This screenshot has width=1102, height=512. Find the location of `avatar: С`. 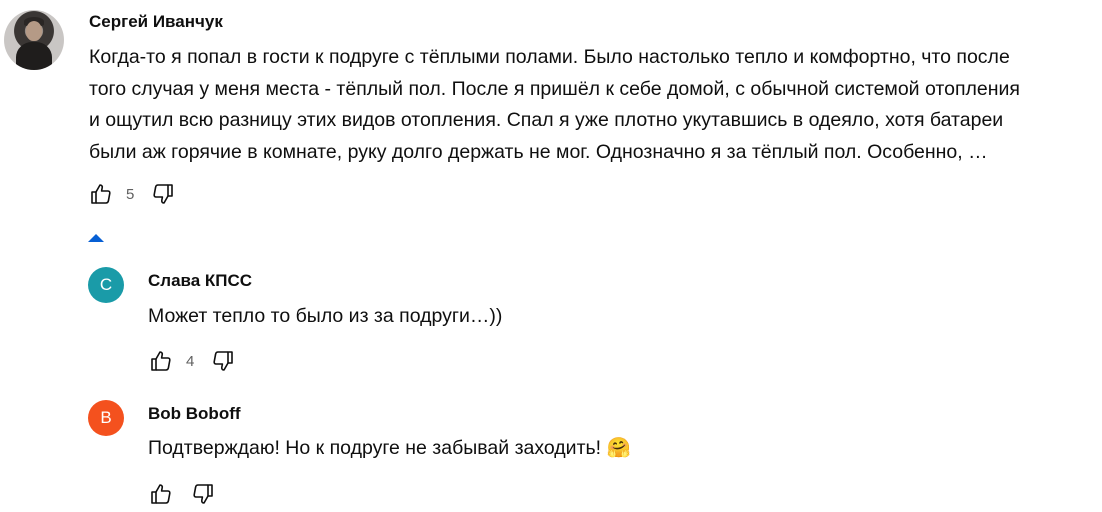

avatar: С is located at coordinates (106, 285).